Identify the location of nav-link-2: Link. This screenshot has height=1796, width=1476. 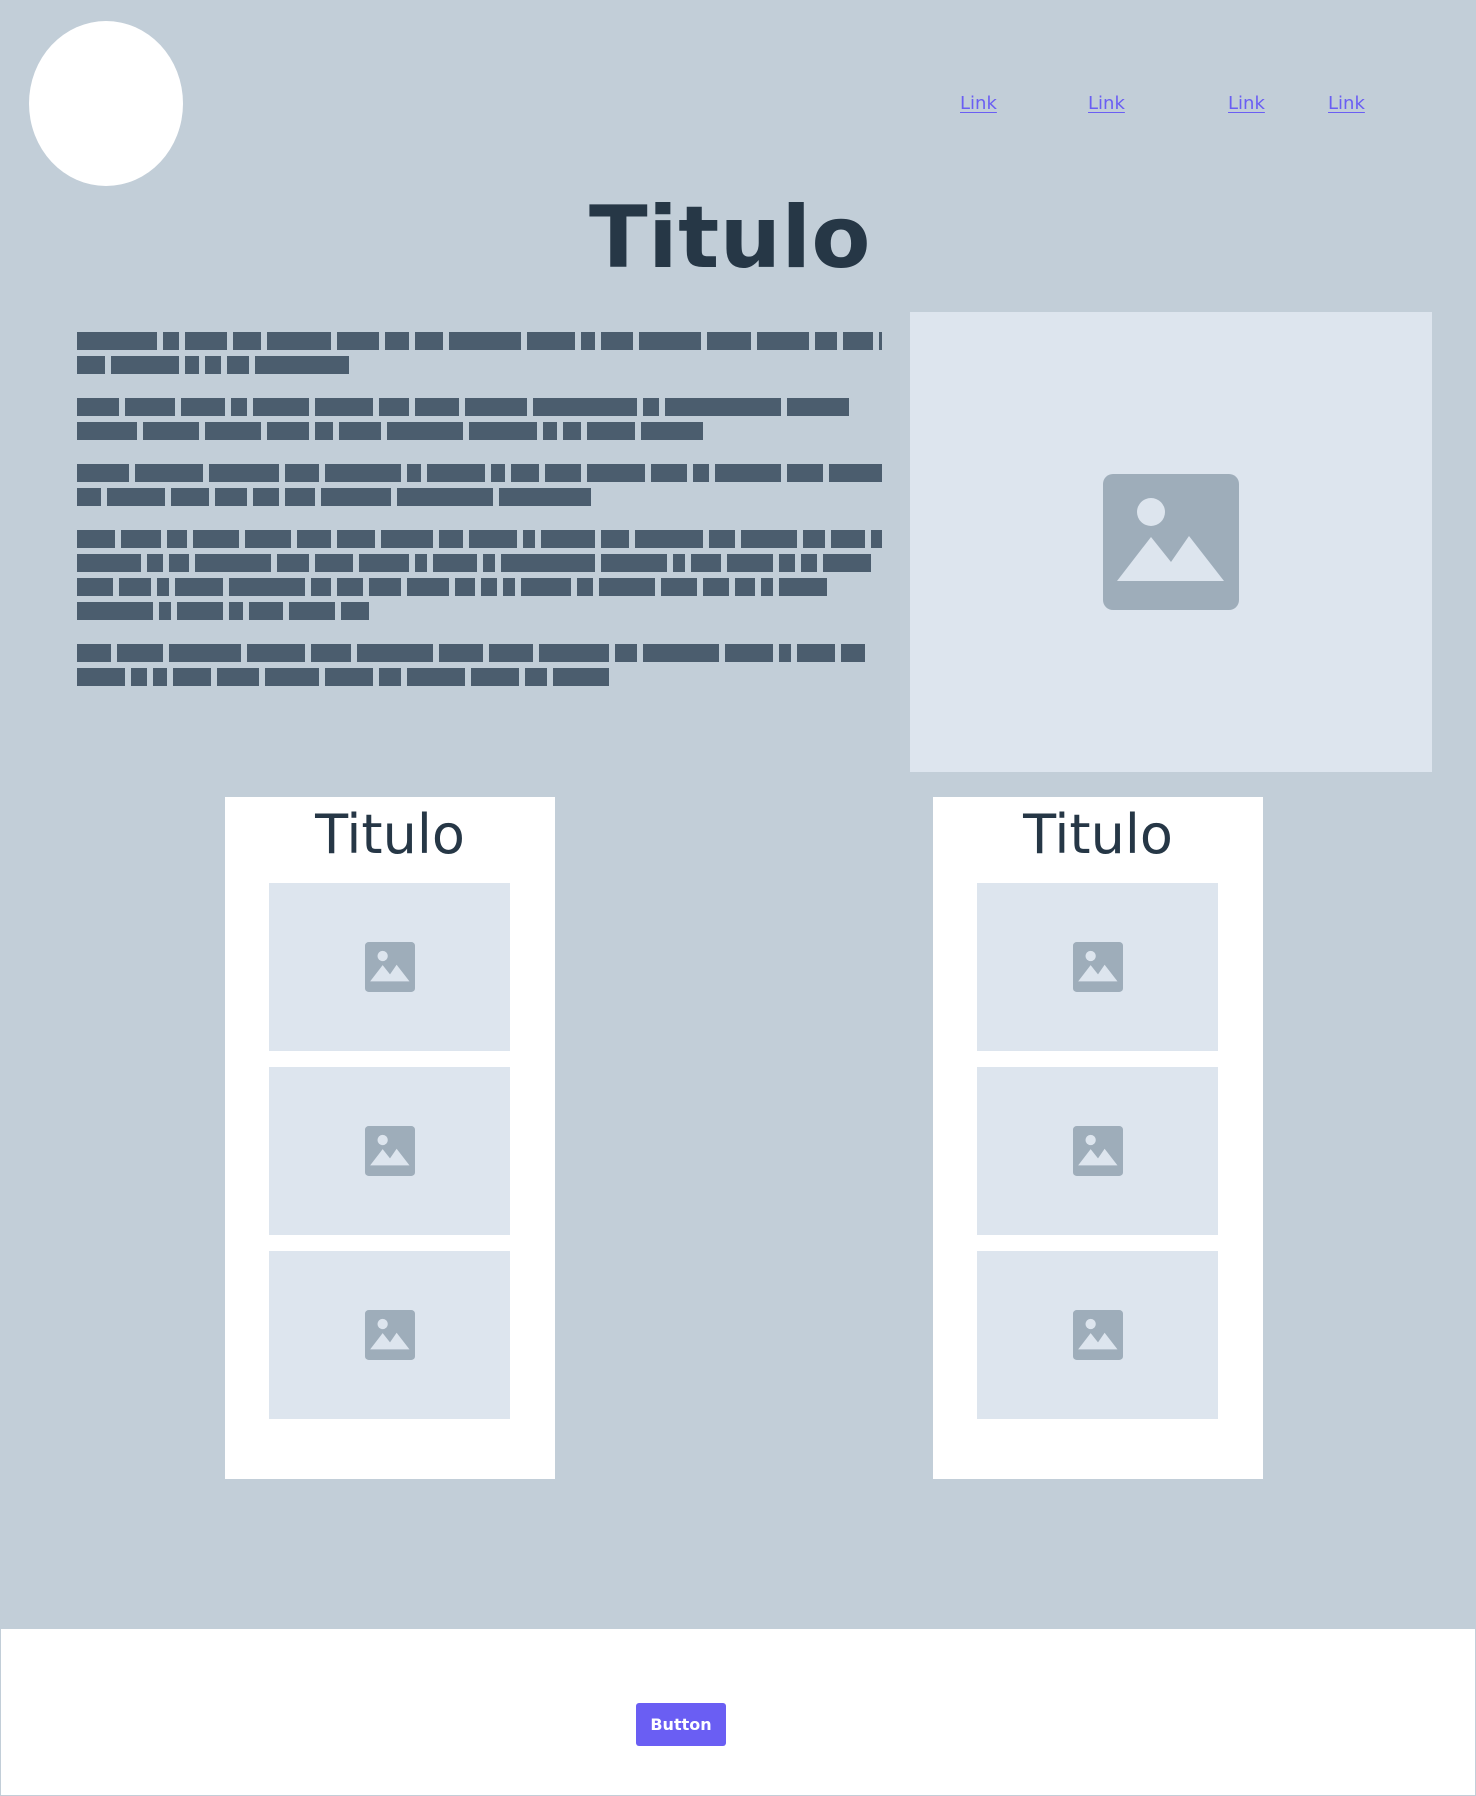
(1106, 103).